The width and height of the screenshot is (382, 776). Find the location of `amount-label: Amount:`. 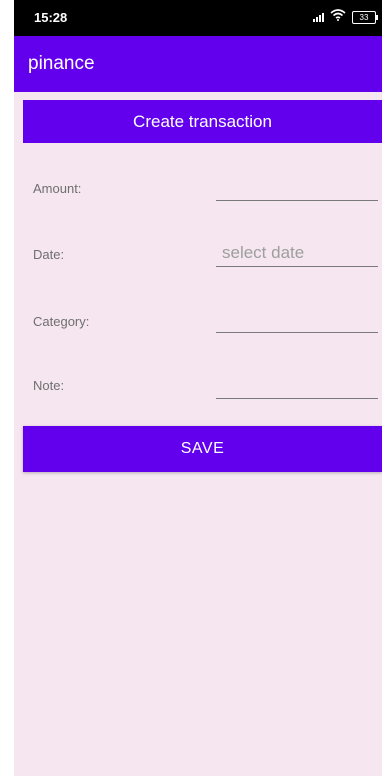

amount-label: Amount: is located at coordinates (57, 188).